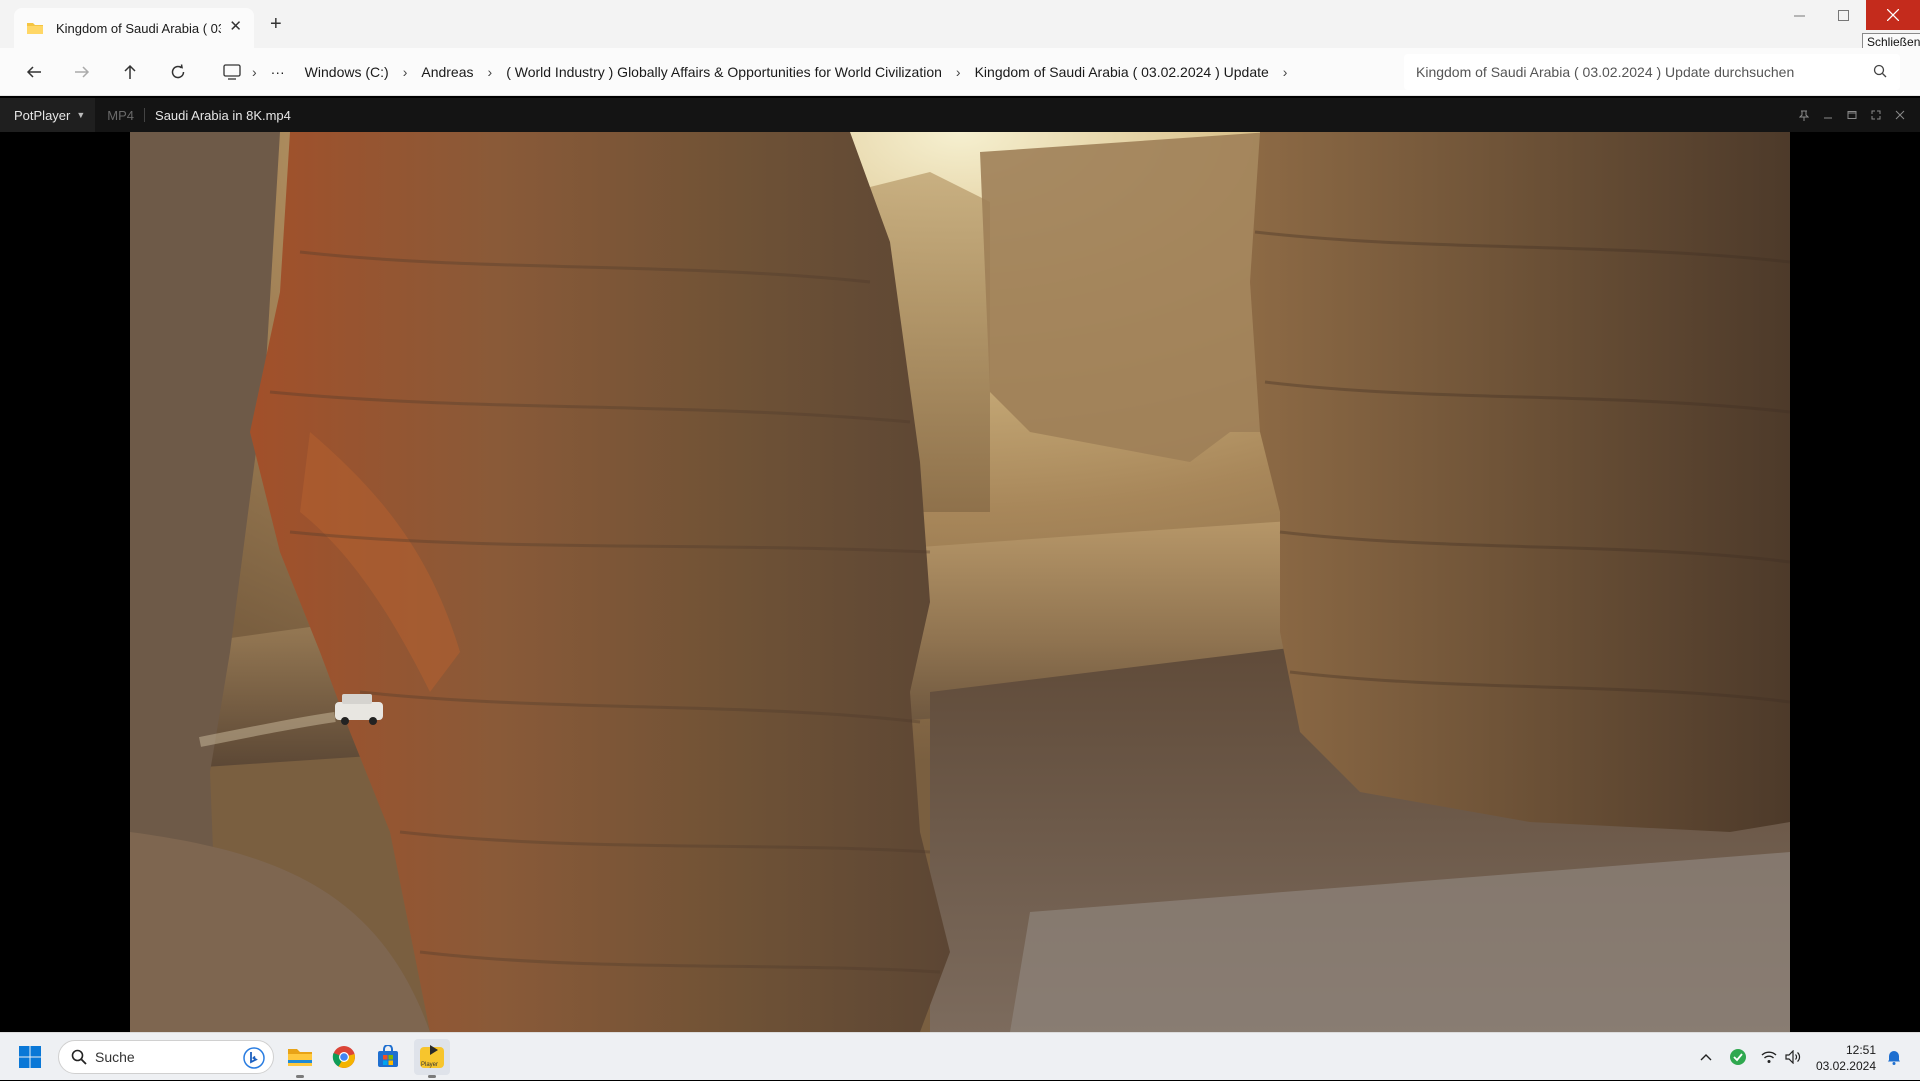 The width and height of the screenshot is (1920, 1081). I want to click on minimize-button, so click(1799, 15).